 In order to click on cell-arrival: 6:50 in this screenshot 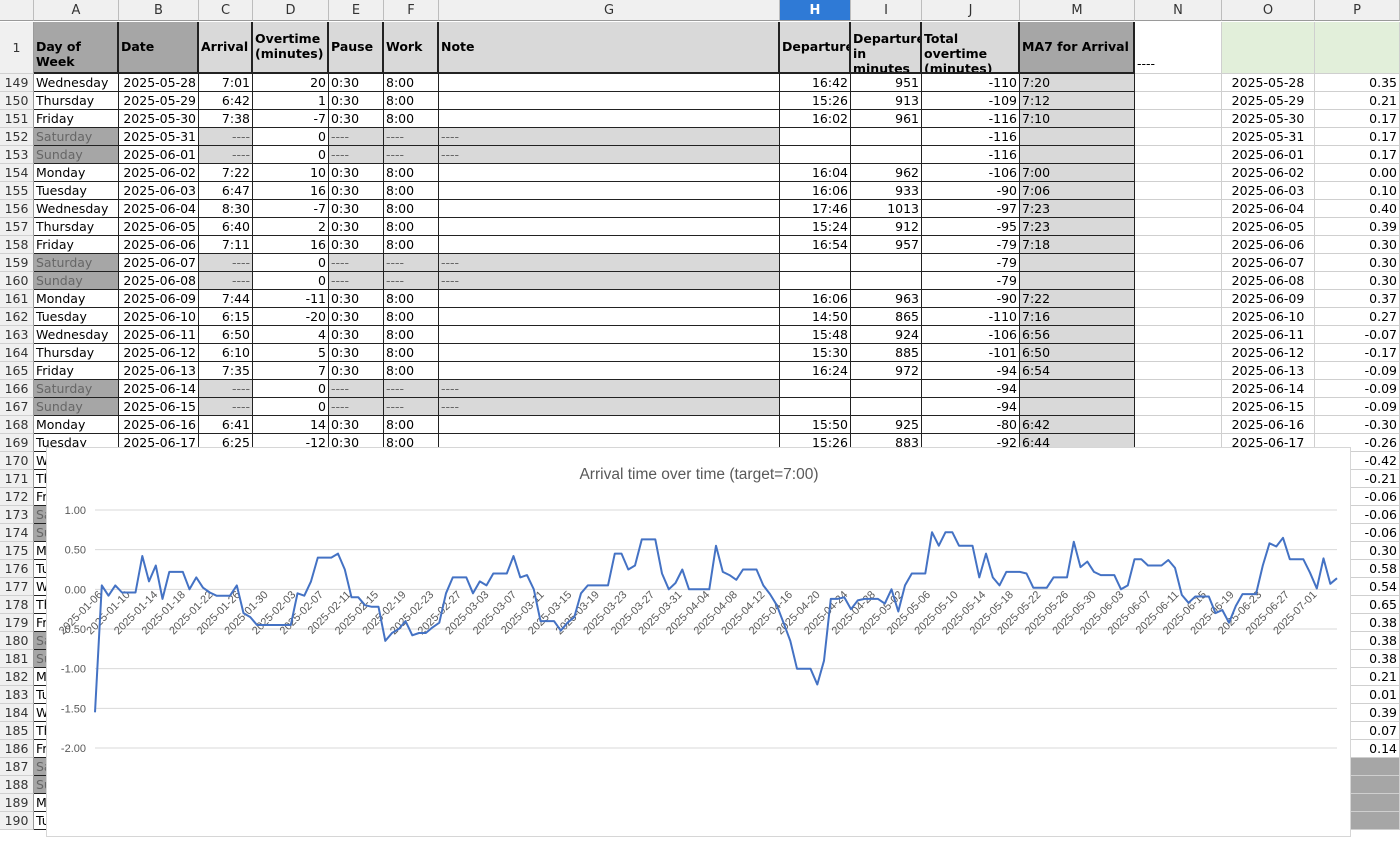, I will do `click(226, 335)`.